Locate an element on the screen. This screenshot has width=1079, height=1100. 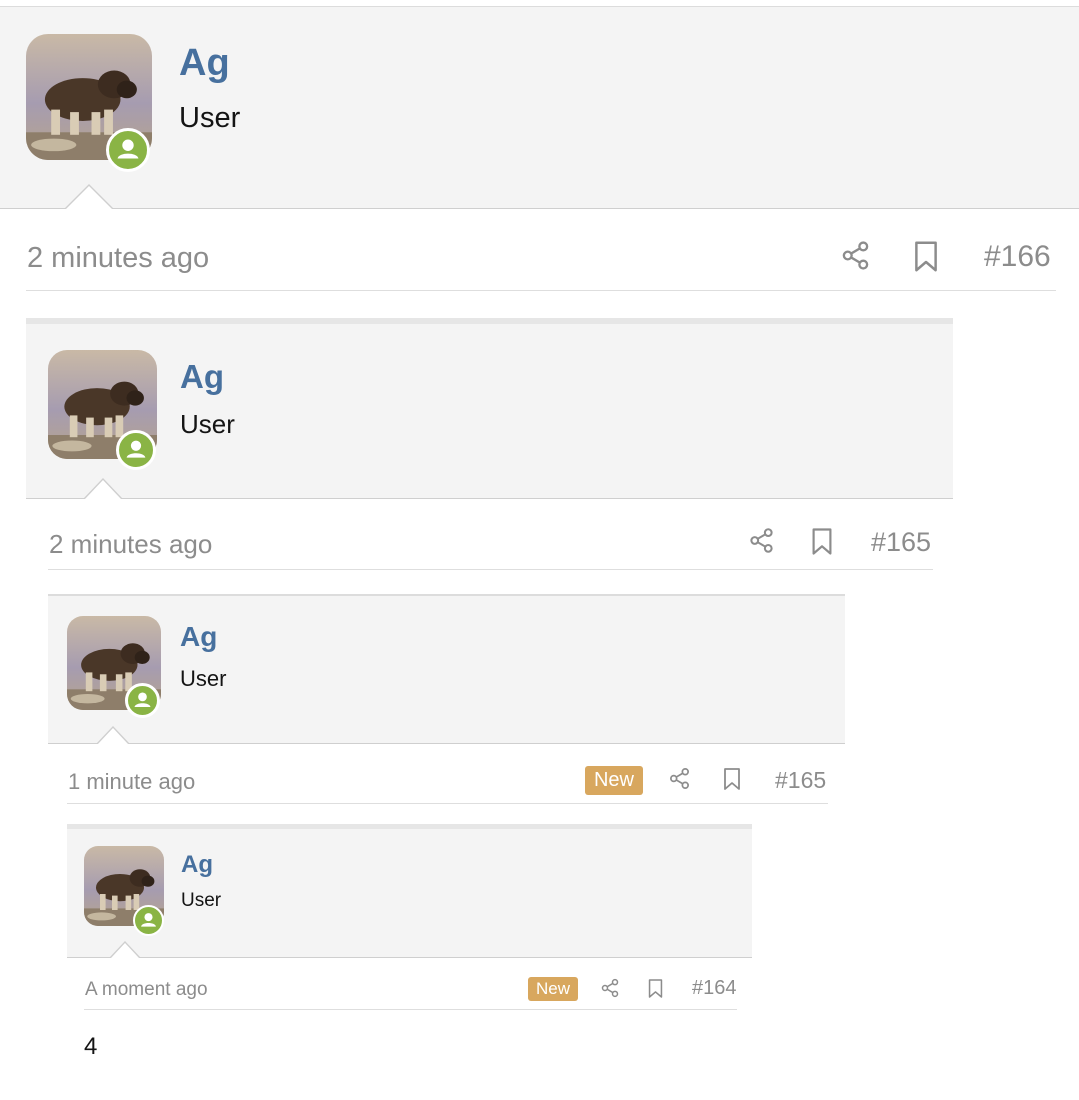
post-165a-online-user-icon is located at coordinates (136, 450).